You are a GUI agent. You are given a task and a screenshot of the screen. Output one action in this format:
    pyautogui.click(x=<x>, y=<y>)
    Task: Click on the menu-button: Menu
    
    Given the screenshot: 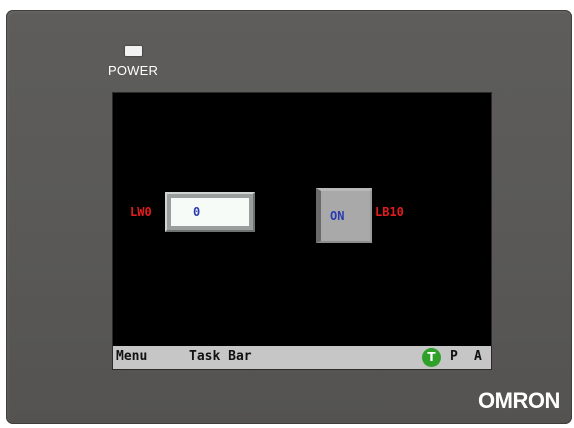 What is the action you would take?
    pyautogui.click(x=131, y=356)
    